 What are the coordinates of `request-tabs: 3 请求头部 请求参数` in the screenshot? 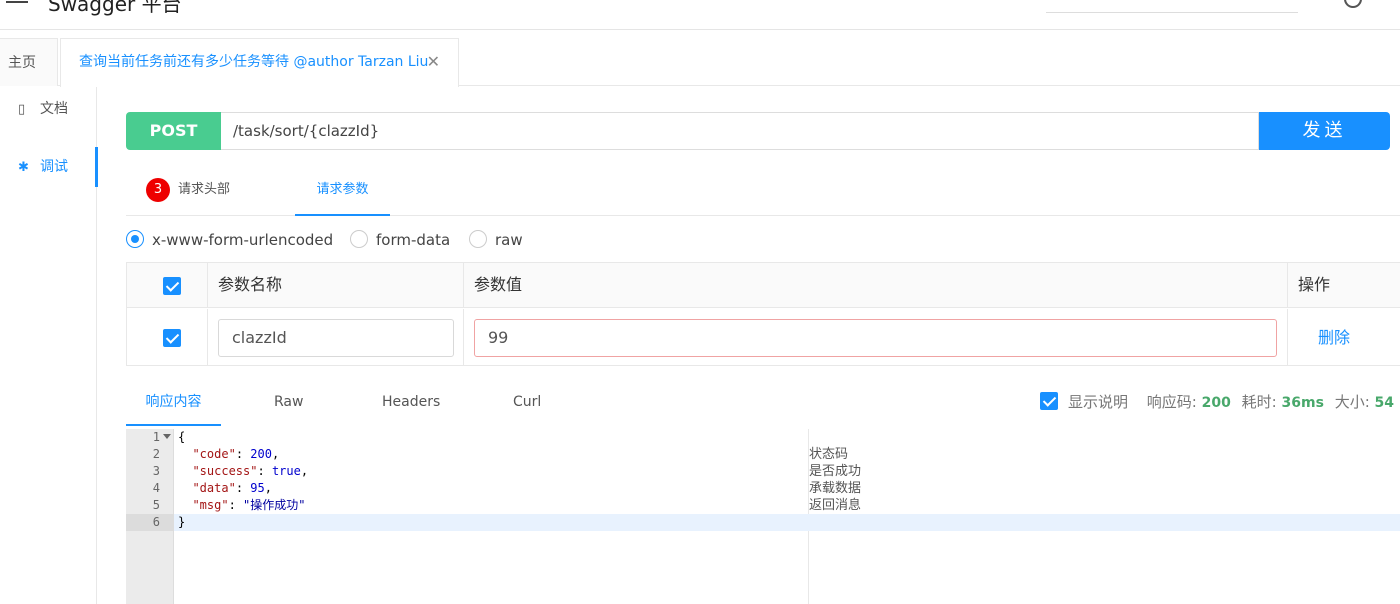 It's located at (763, 191).